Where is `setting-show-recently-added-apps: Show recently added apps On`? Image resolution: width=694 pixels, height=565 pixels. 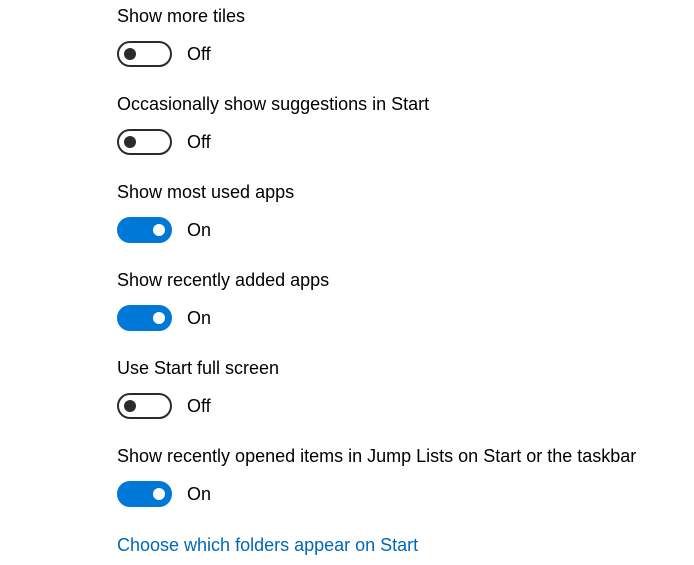
setting-show-recently-added-apps: Show recently added apps On is located at coordinates (402, 302).